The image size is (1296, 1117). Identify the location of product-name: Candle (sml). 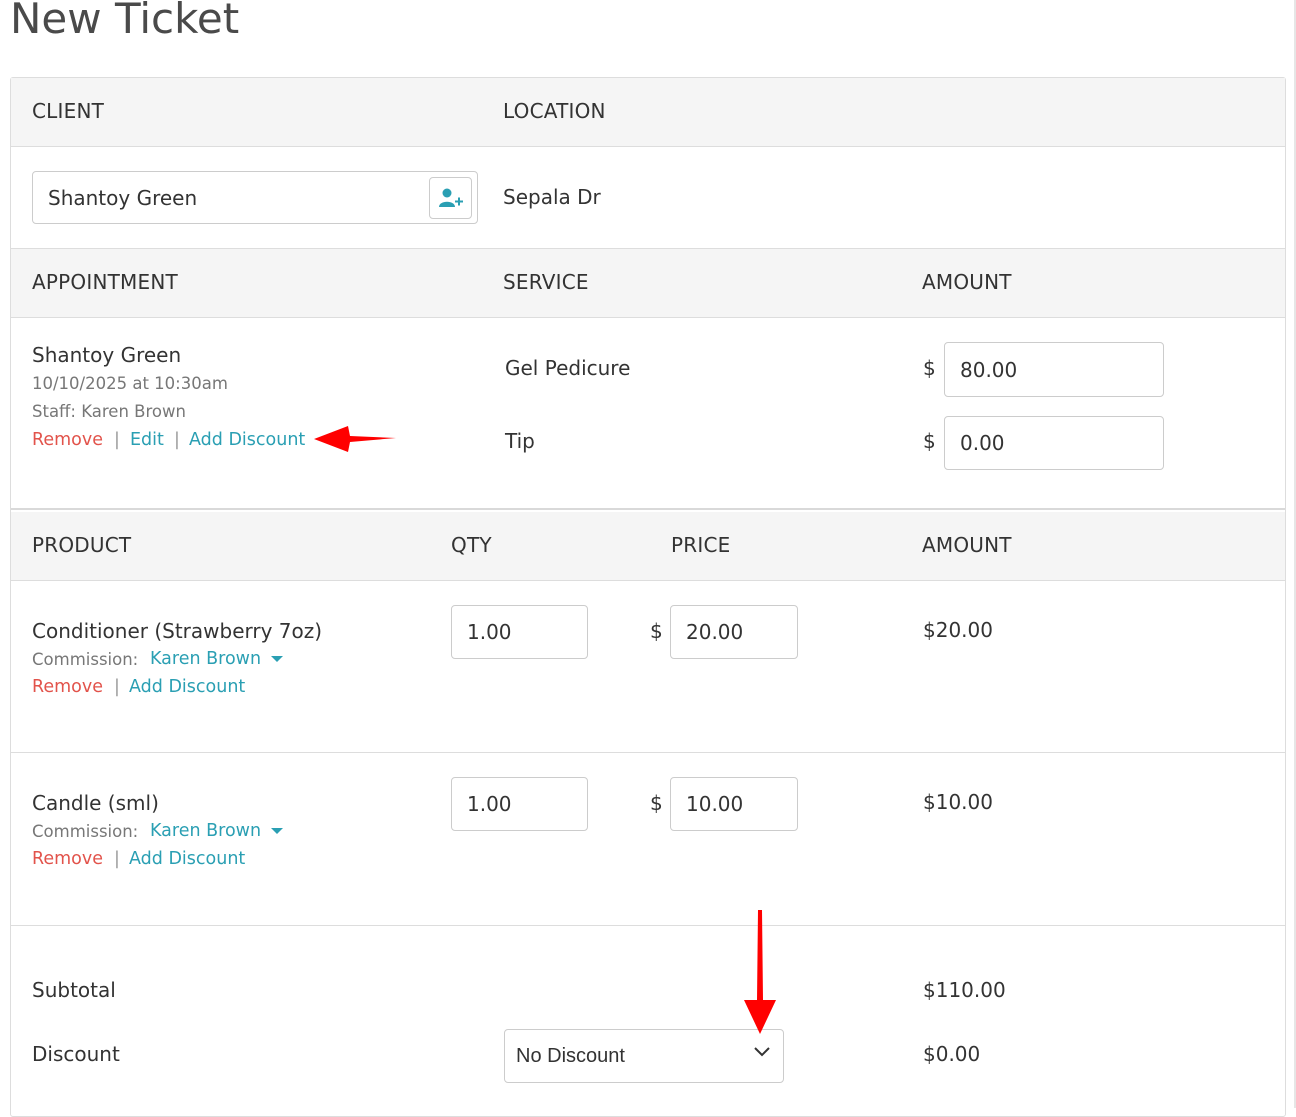
(95, 803).